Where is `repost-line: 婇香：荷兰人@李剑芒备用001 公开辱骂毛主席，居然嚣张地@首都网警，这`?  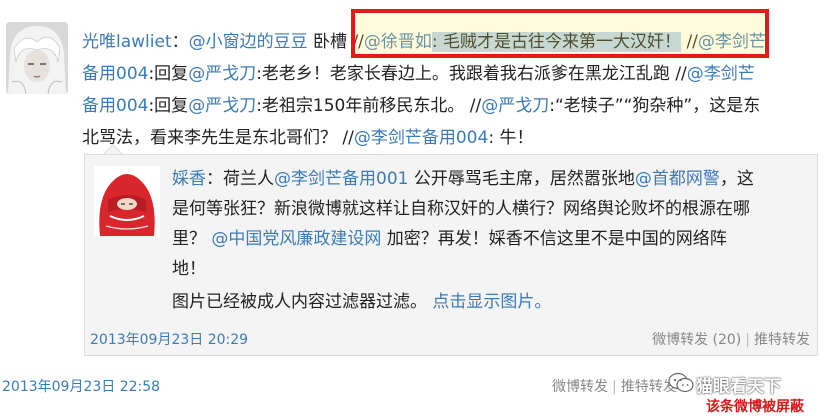
repost-line: 婇香：荷兰人@李剑芒备用001 公开辱骂毛主席，居然嚣张地@首都网警，这 is located at coordinates (492, 179).